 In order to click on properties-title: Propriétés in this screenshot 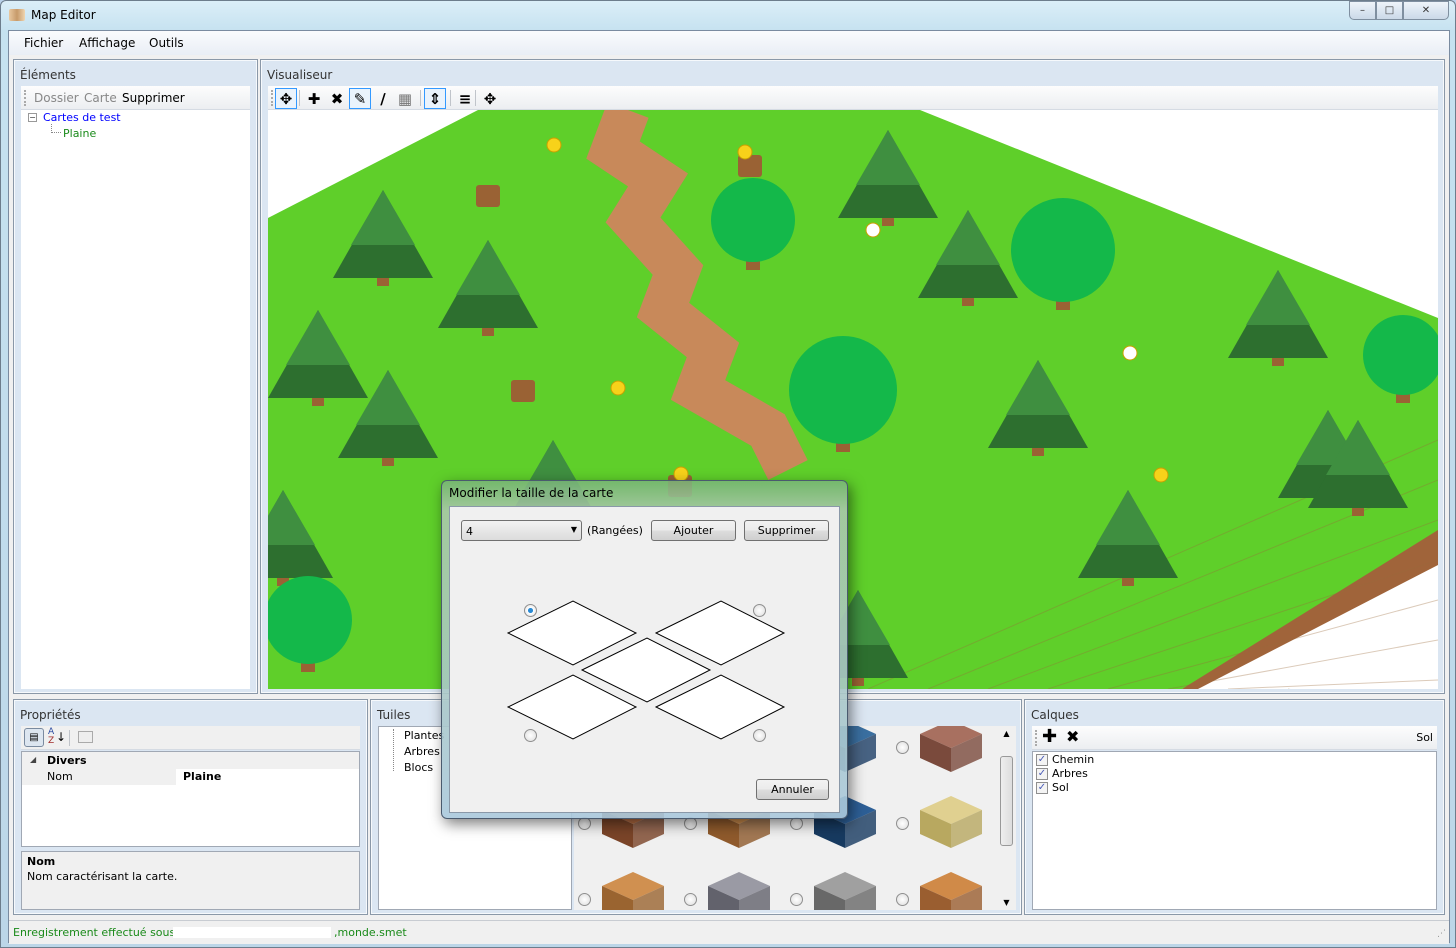, I will do `click(50, 715)`.